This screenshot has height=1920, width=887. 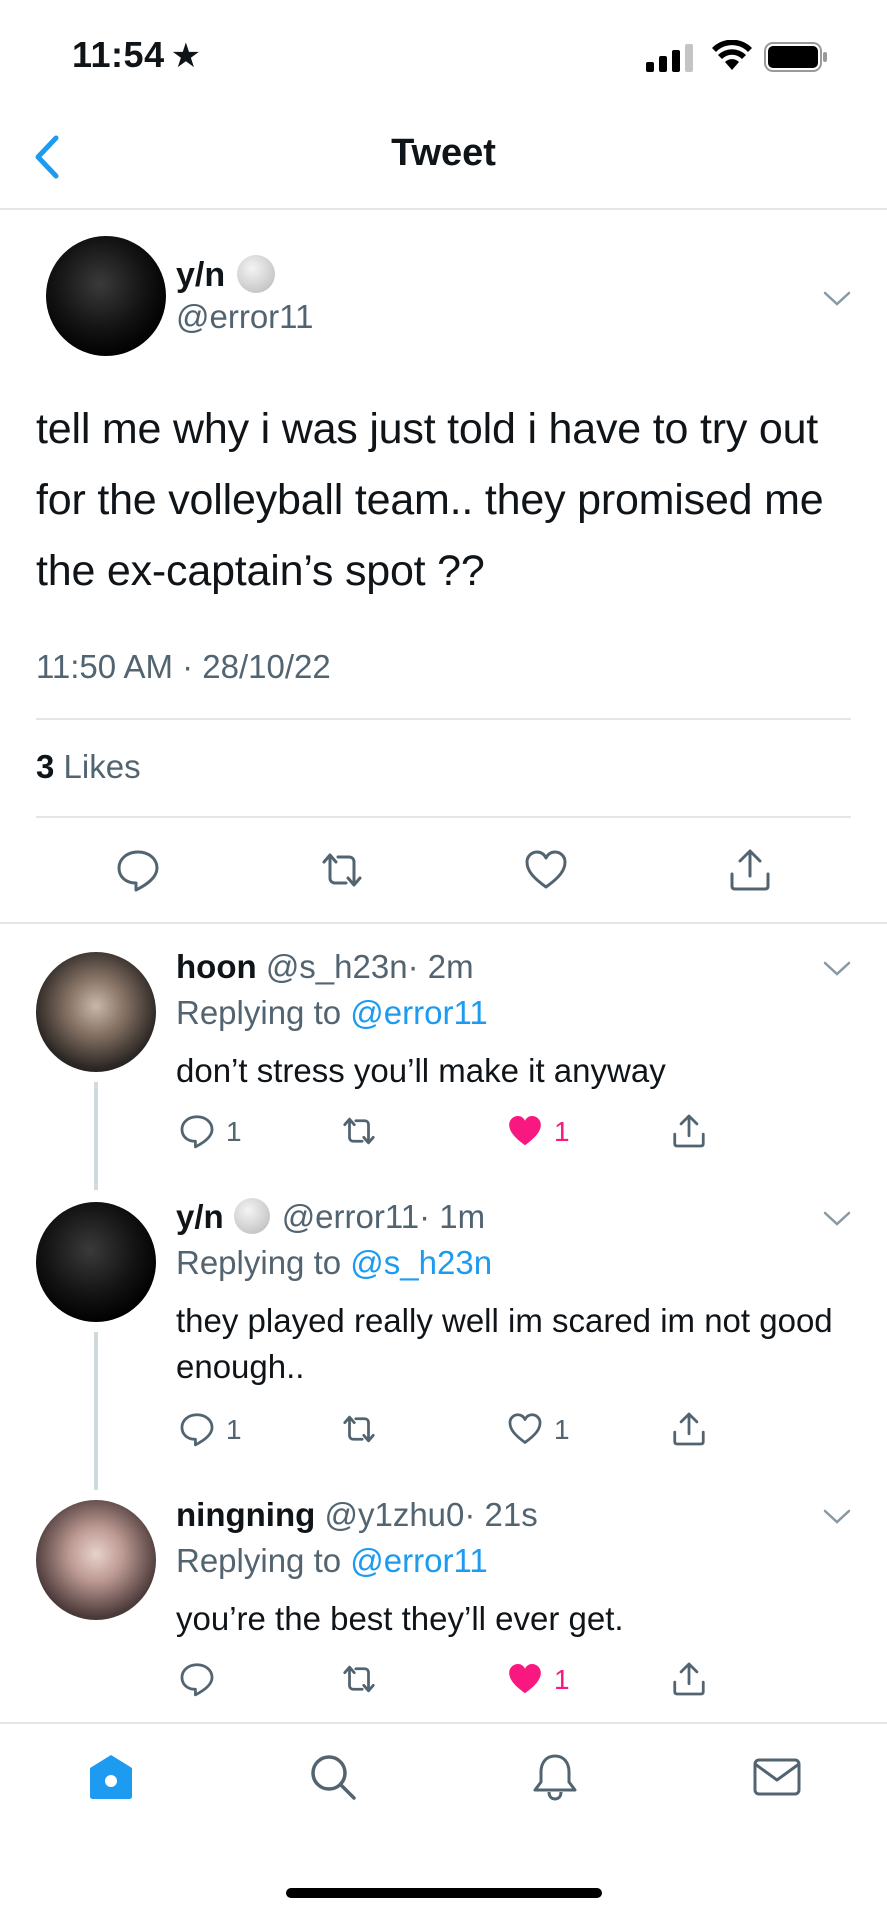 What do you see at coordinates (400, 1618) in the screenshot?
I see `reply-text: you’re the best they’ll ever get.` at bounding box center [400, 1618].